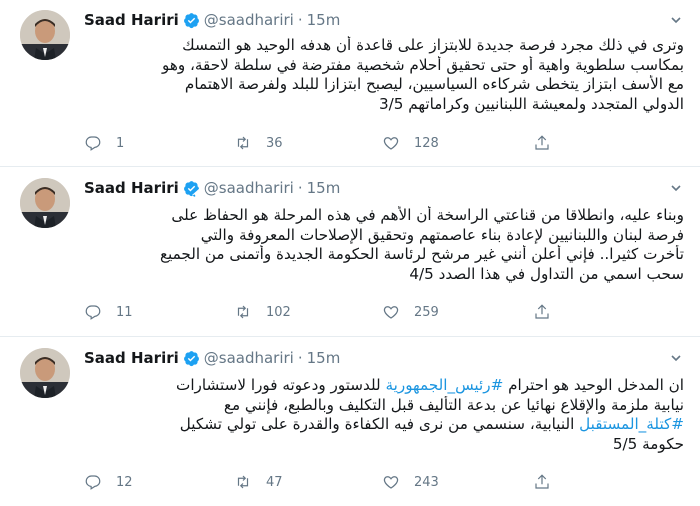 Image resolution: width=700 pixels, height=506 pixels. What do you see at coordinates (258, 482) in the screenshot?
I see `retweet-button: 47` at bounding box center [258, 482].